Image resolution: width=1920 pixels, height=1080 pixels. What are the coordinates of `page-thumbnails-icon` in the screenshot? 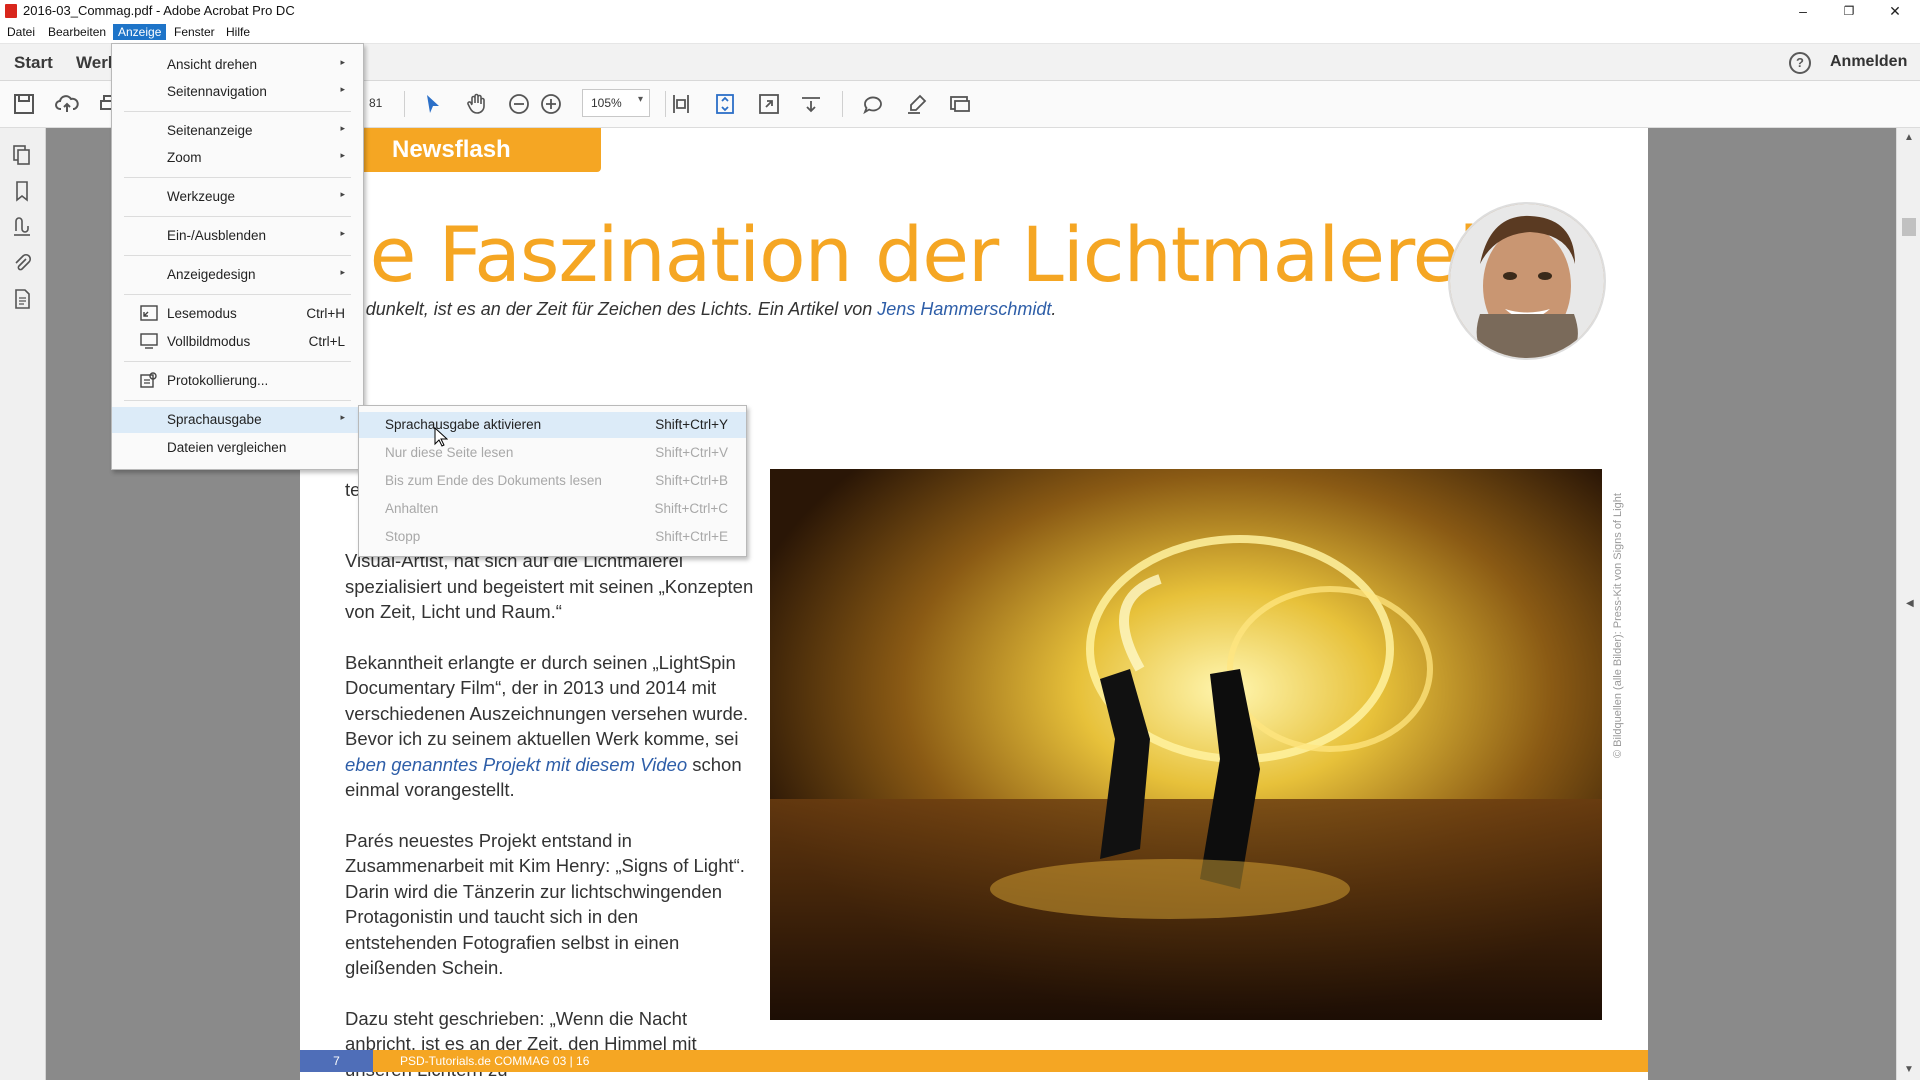 It's located at (22, 155).